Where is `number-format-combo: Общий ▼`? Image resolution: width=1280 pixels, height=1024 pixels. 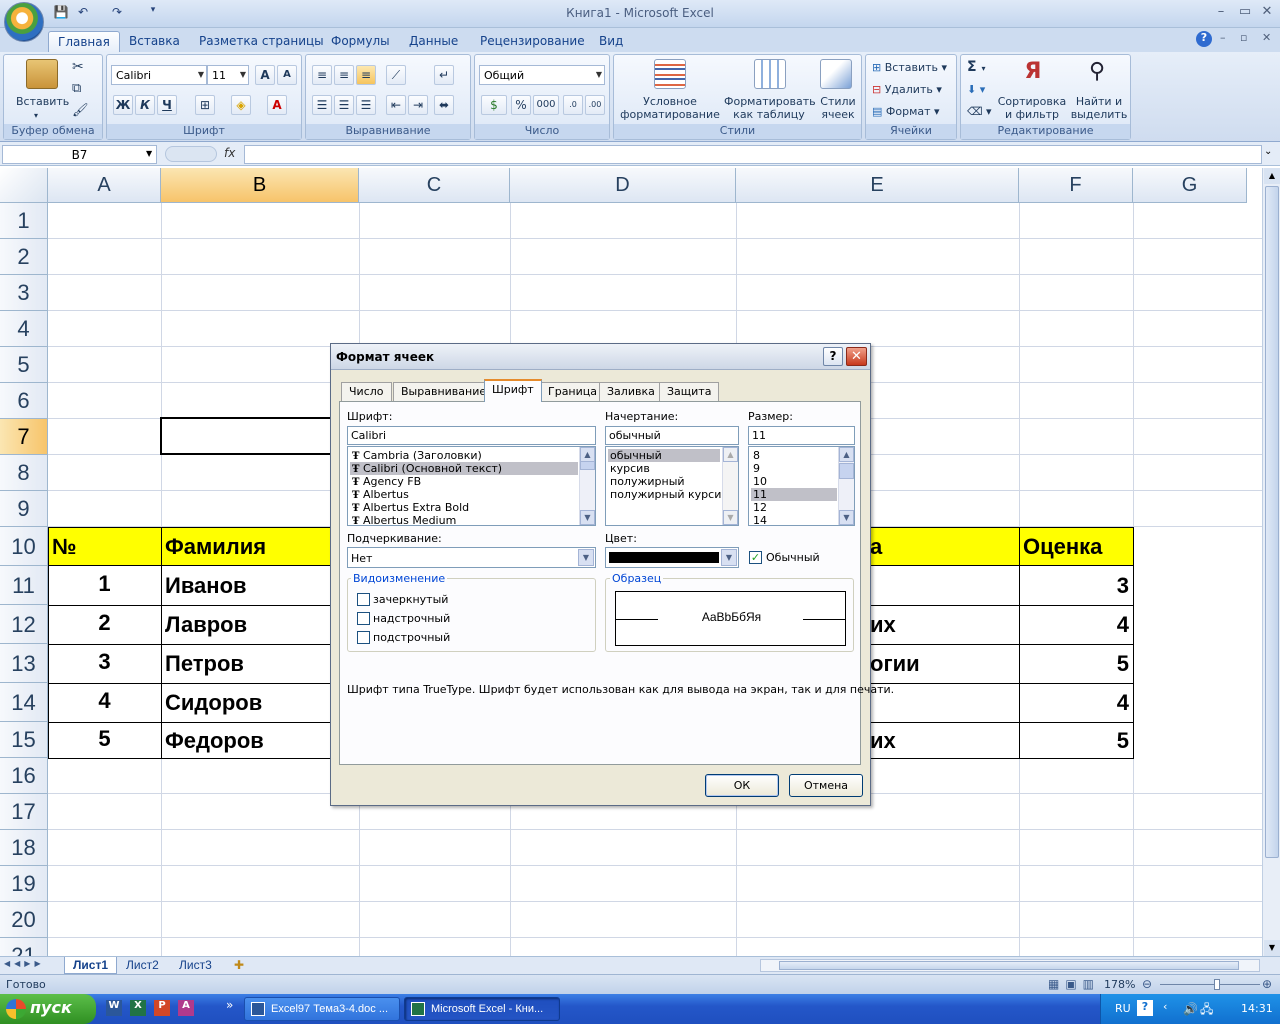
number-format-combo: Общий ▼ is located at coordinates (542, 75).